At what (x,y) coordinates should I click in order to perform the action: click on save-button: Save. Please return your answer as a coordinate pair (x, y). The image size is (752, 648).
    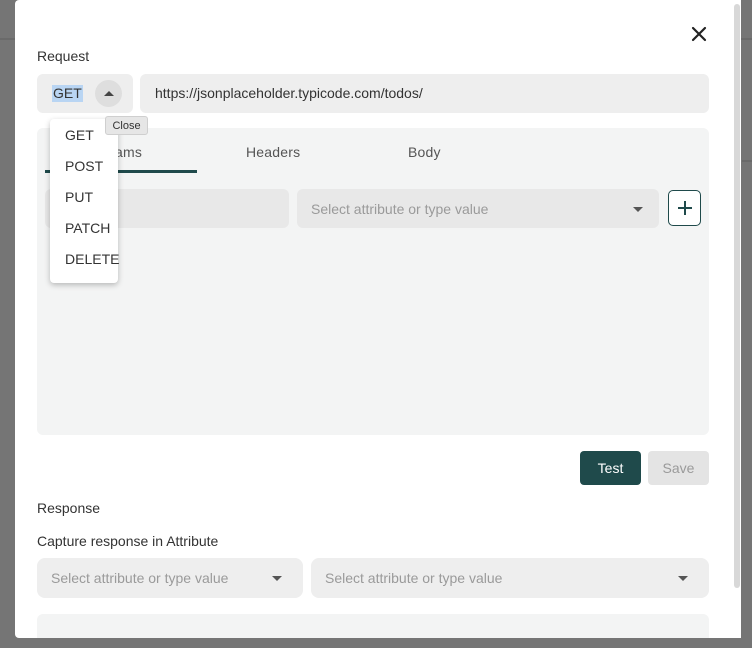
    Looking at the image, I should click on (678, 468).